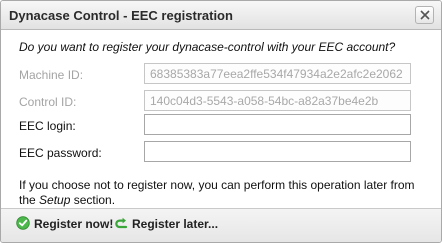  Describe the element at coordinates (277, 100) in the screenshot. I see `control-id-field` at that location.